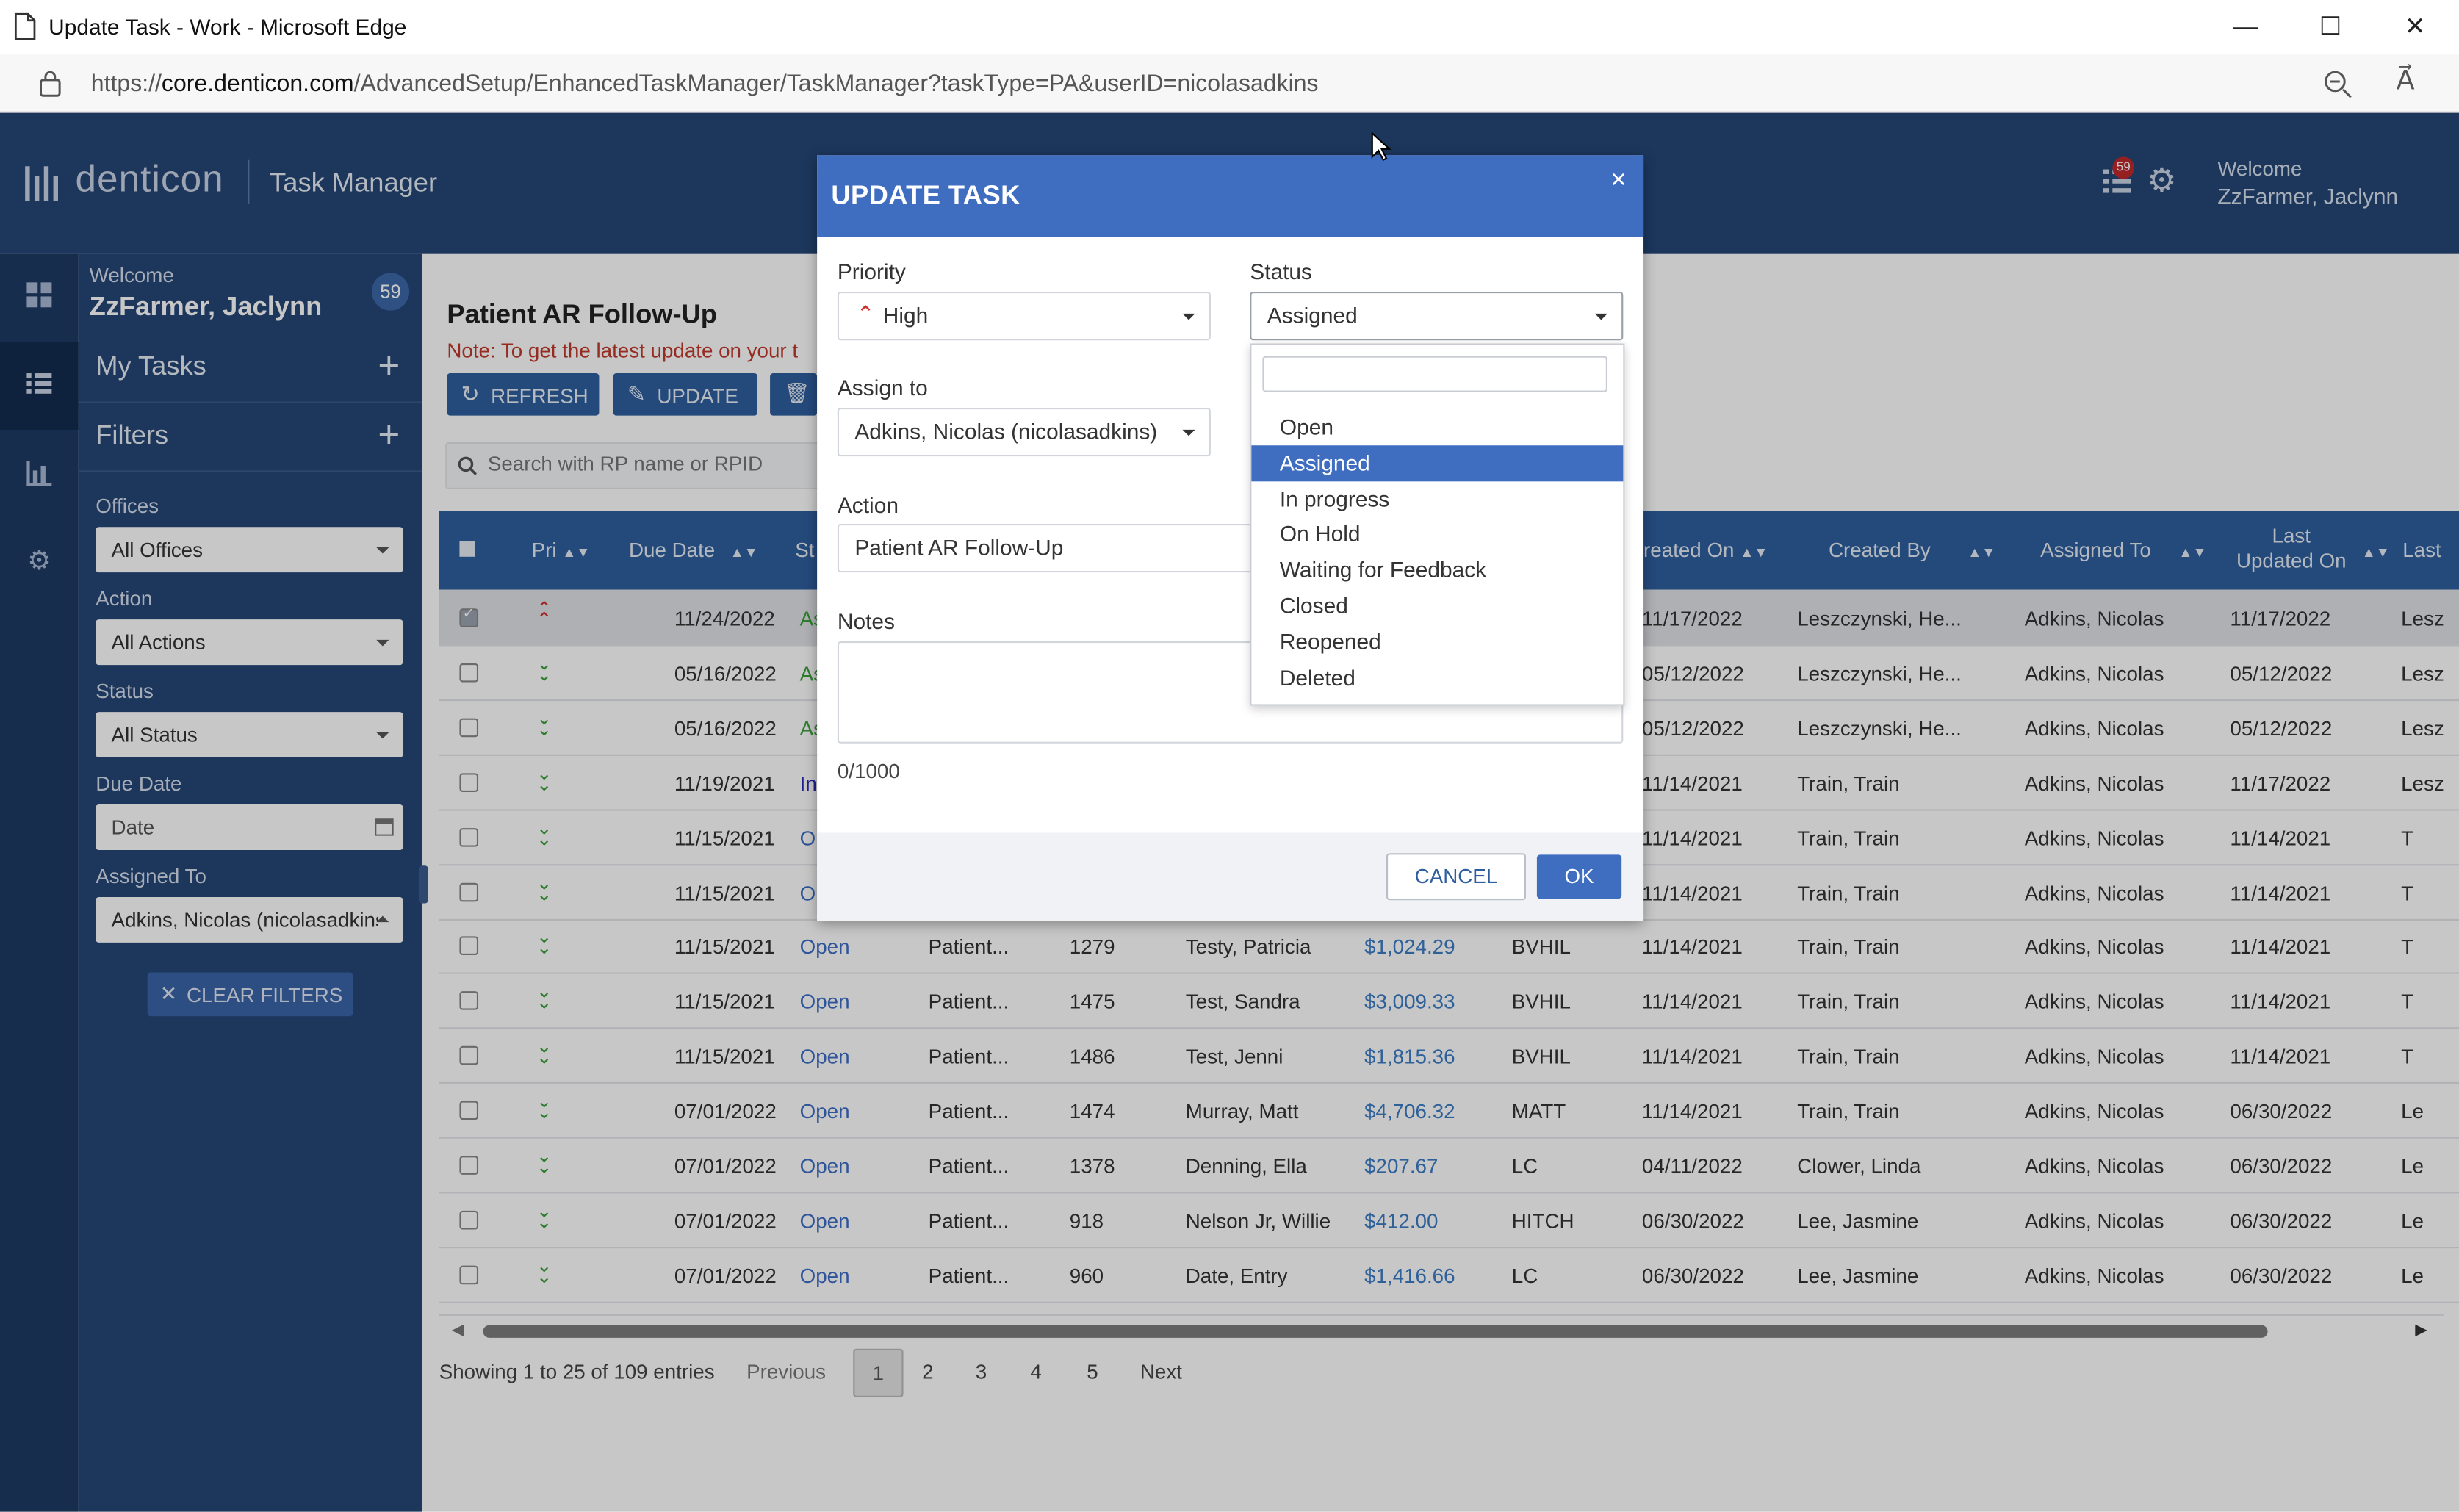 This screenshot has width=2459, height=1512. What do you see at coordinates (1618, 181) in the screenshot?
I see `dialog-close-icon: ×` at bounding box center [1618, 181].